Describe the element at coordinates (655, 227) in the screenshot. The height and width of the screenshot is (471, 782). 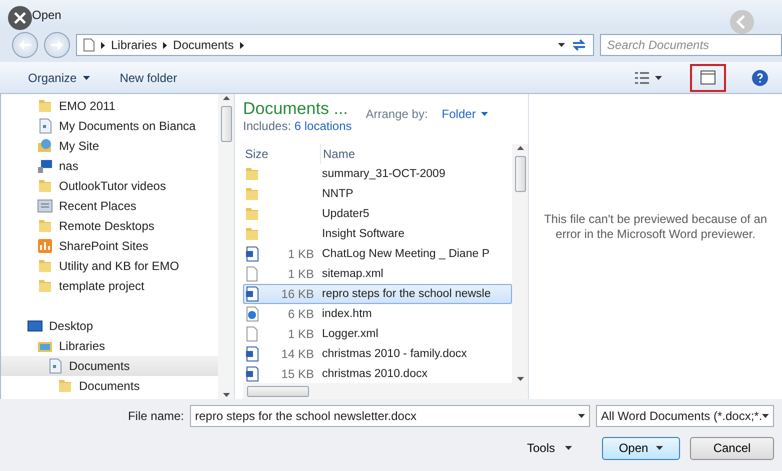
I see `preview-message: This file can't be previewed because of an error in the Microsoft Word previewer.` at that location.